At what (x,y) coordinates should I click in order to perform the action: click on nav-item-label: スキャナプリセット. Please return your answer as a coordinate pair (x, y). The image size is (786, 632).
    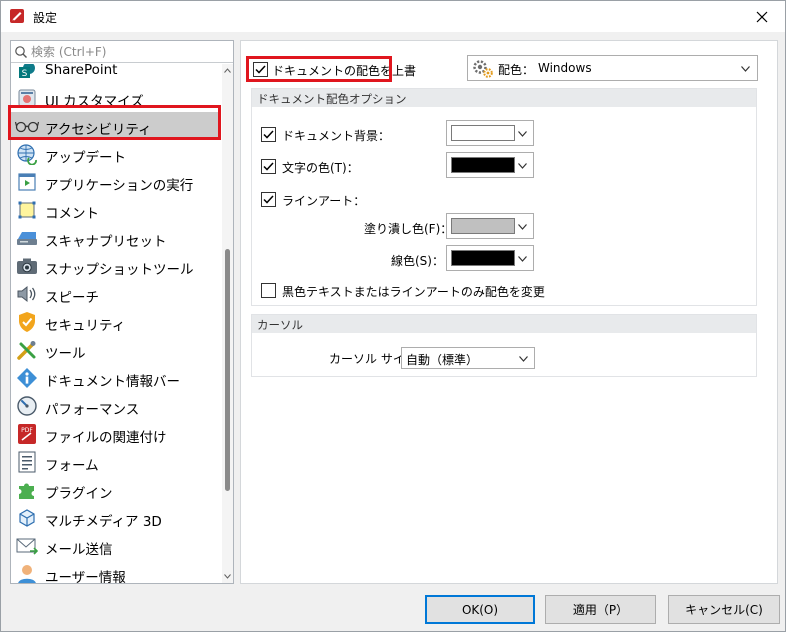
    Looking at the image, I should click on (106, 242).